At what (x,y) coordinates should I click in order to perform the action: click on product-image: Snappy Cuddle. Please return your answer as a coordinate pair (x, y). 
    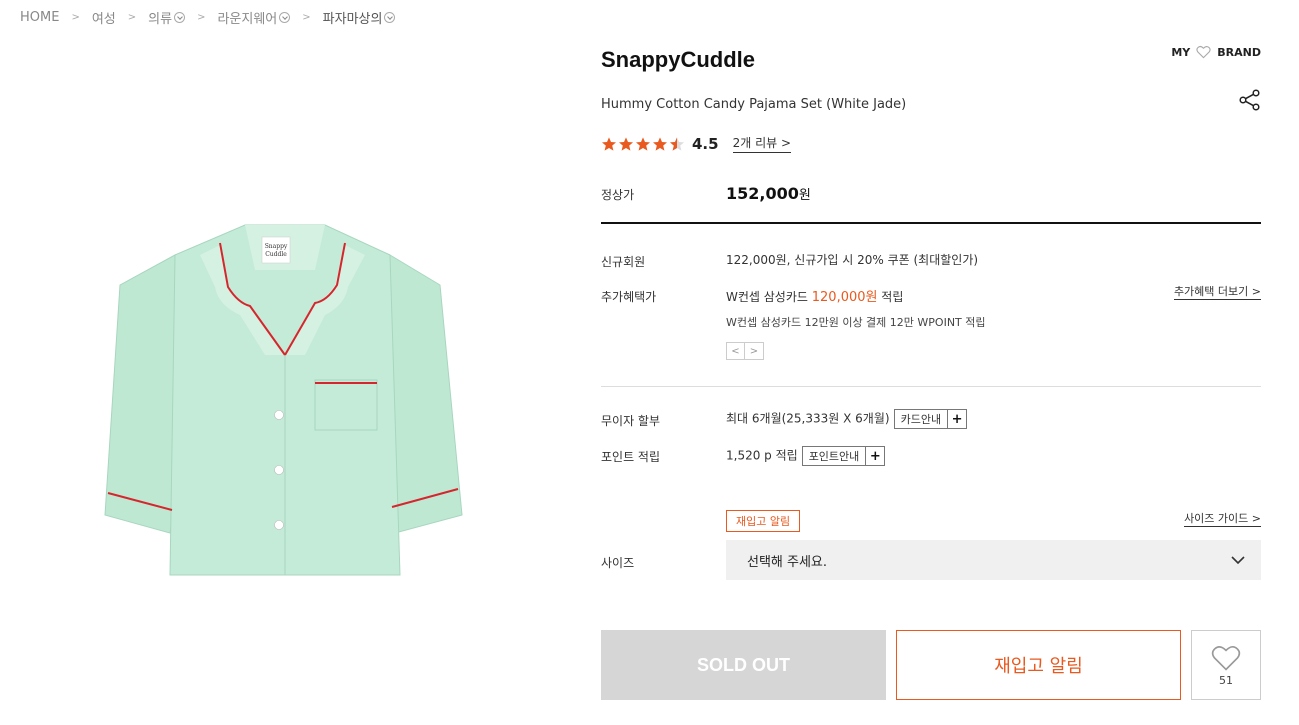
    Looking at the image, I should click on (285, 400).